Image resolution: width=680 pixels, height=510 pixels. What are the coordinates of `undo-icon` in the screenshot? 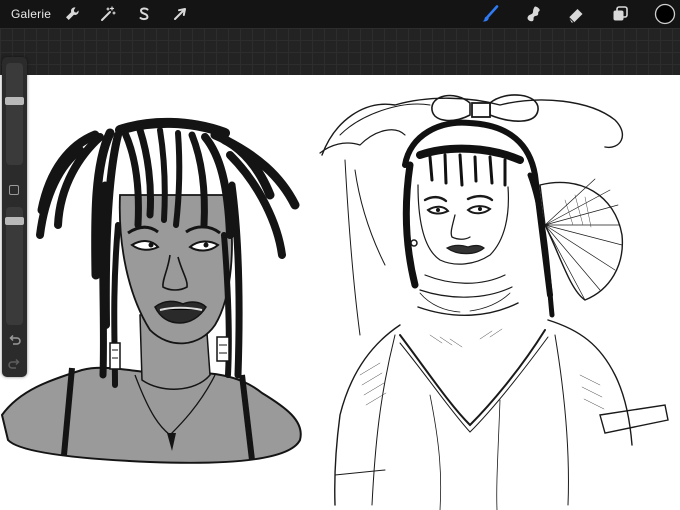 It's located at (14, 340).